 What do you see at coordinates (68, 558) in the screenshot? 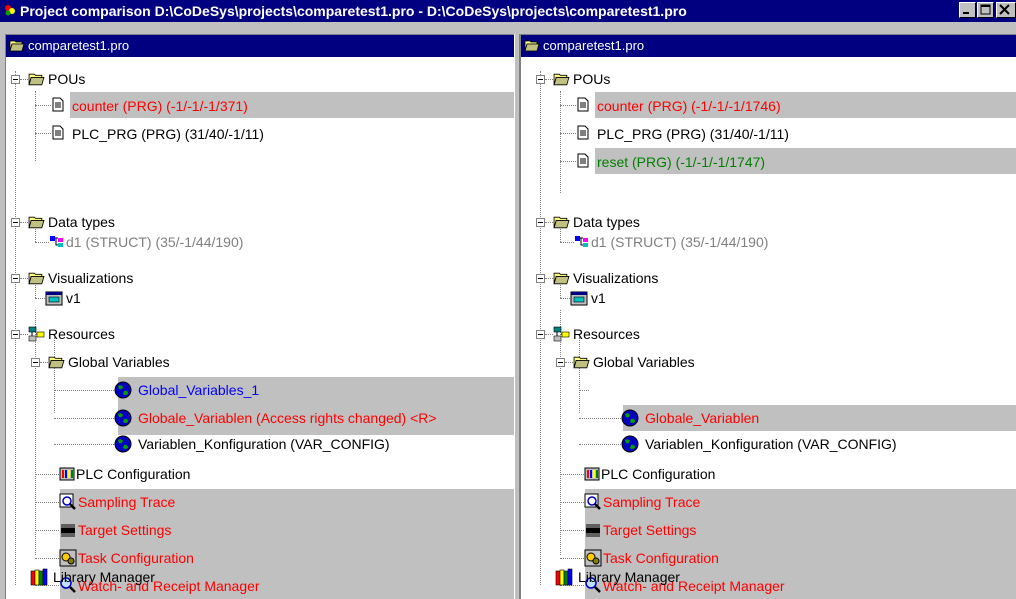
I see `task-configuration-icon` at bounding box center [68, 558].